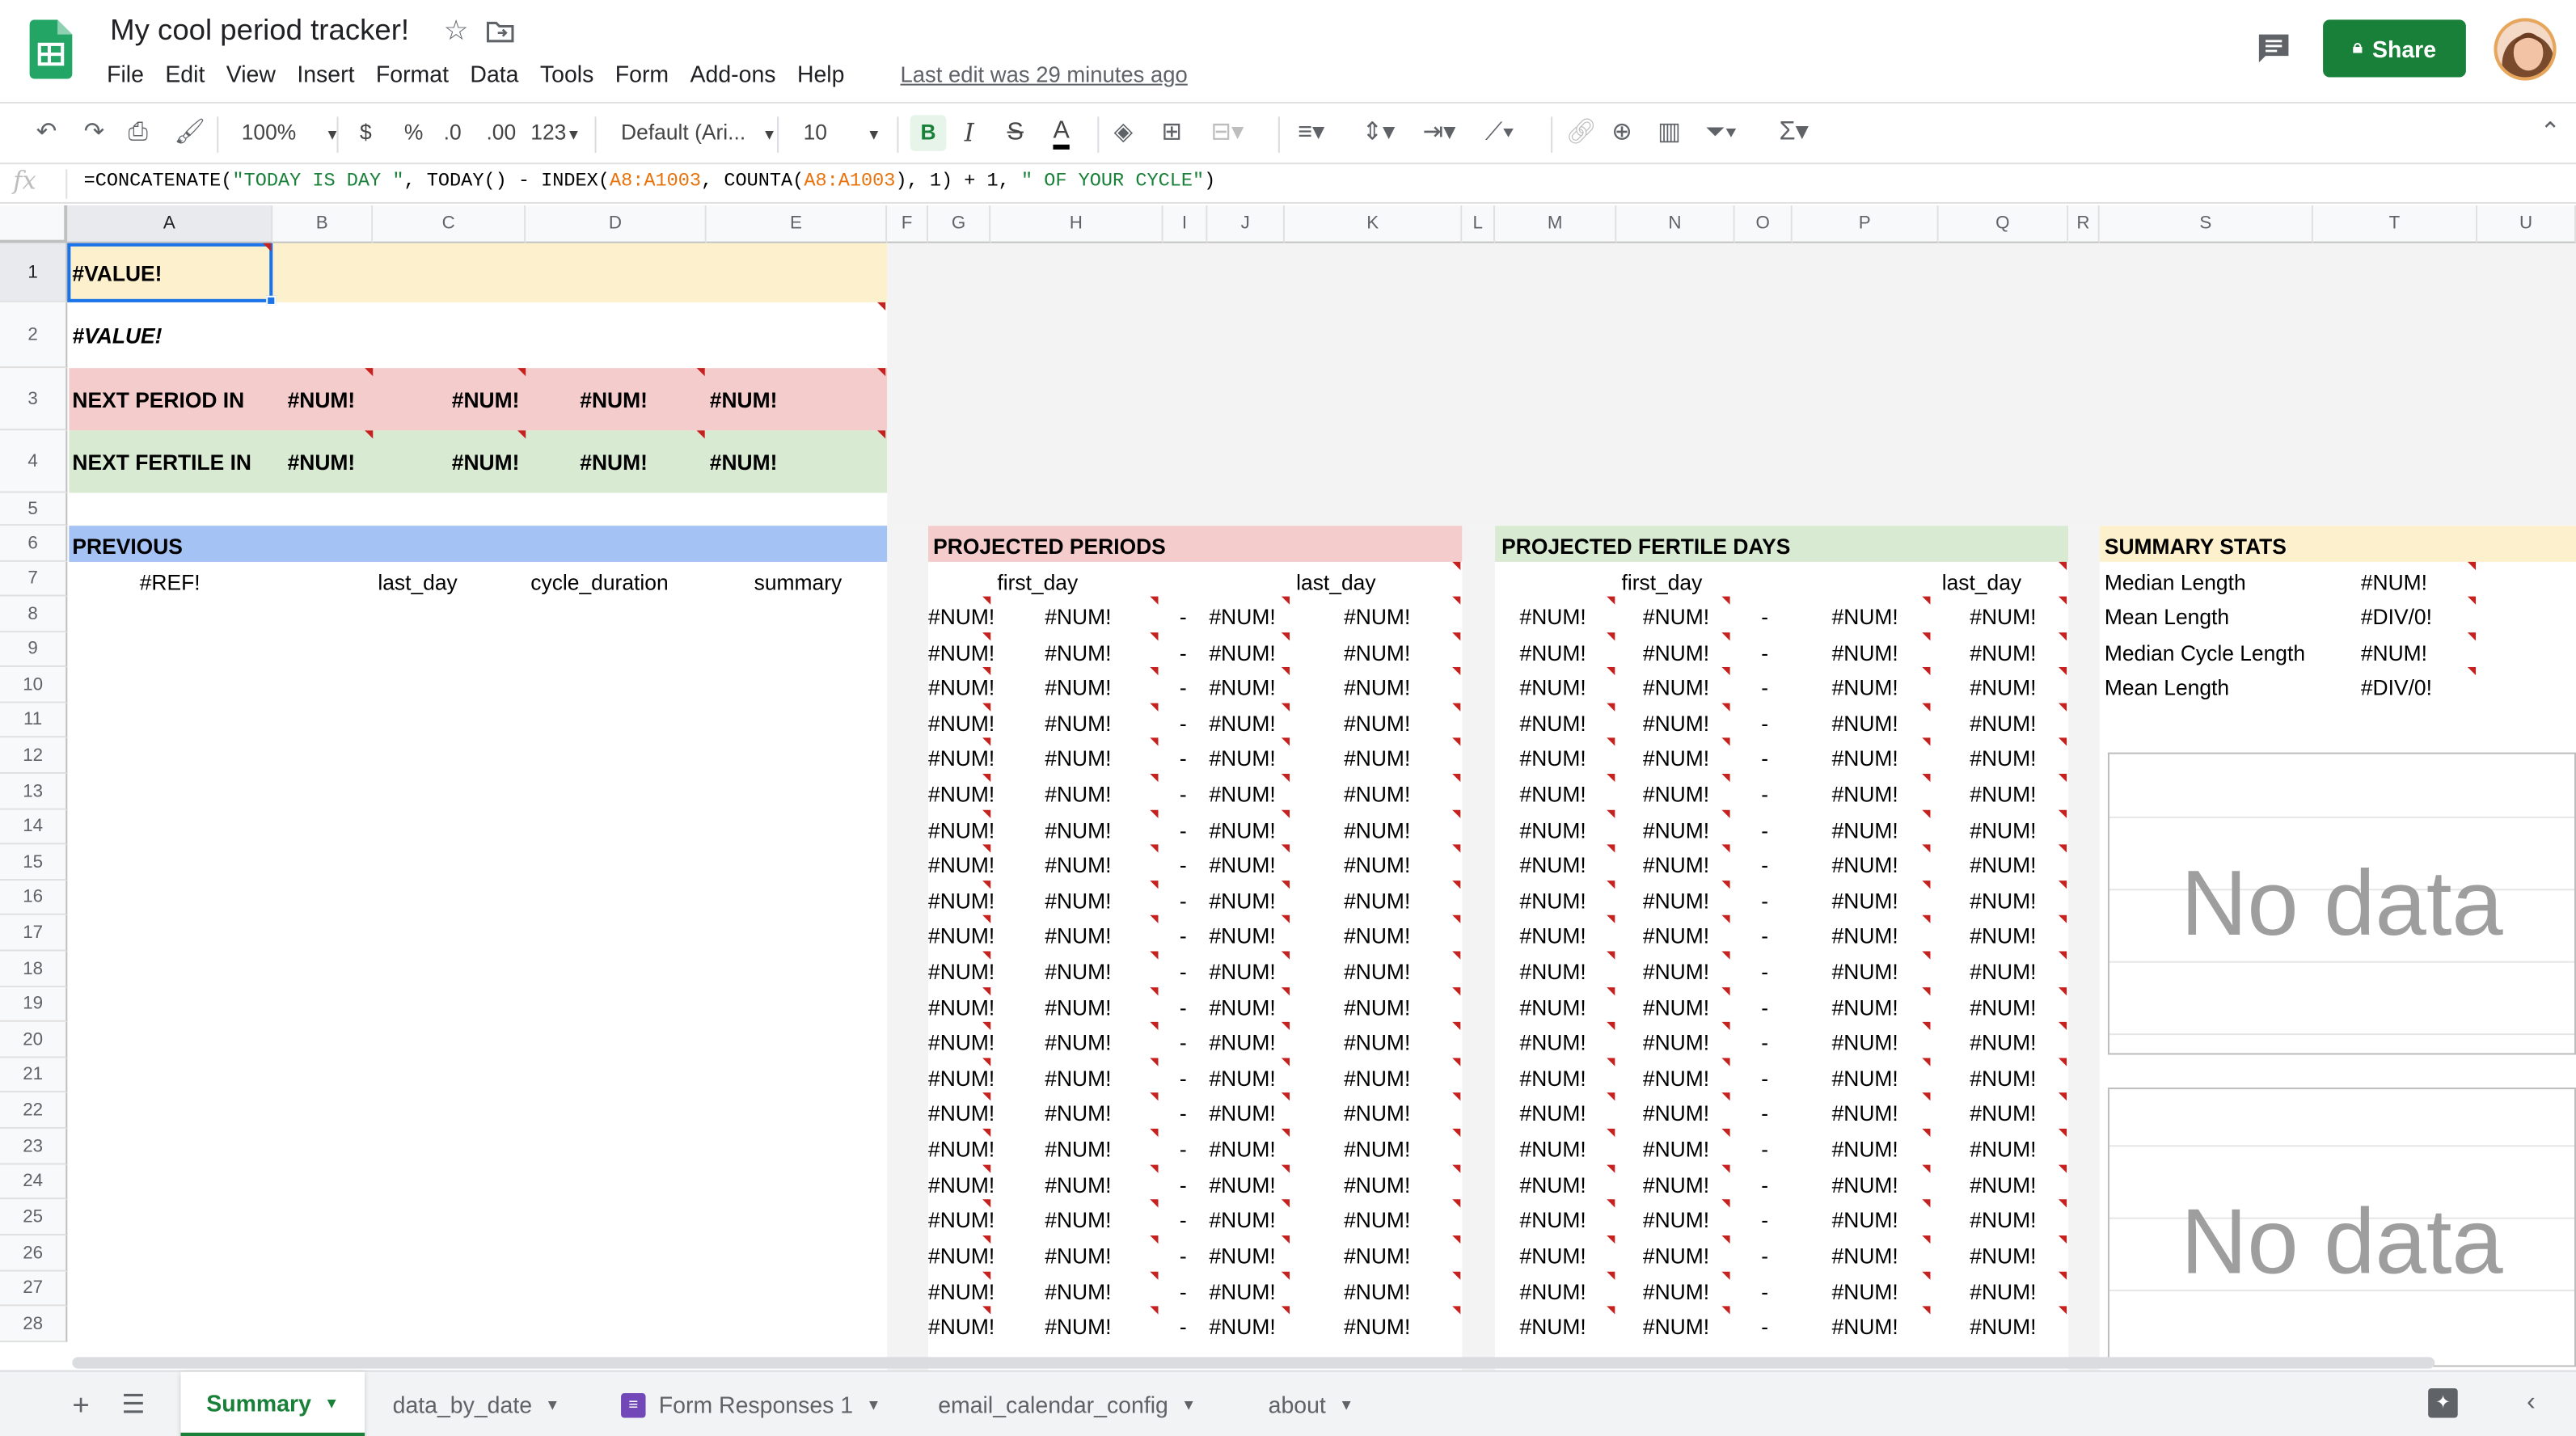  I want to click on previous-col-summary: summary, so click(798, 582).